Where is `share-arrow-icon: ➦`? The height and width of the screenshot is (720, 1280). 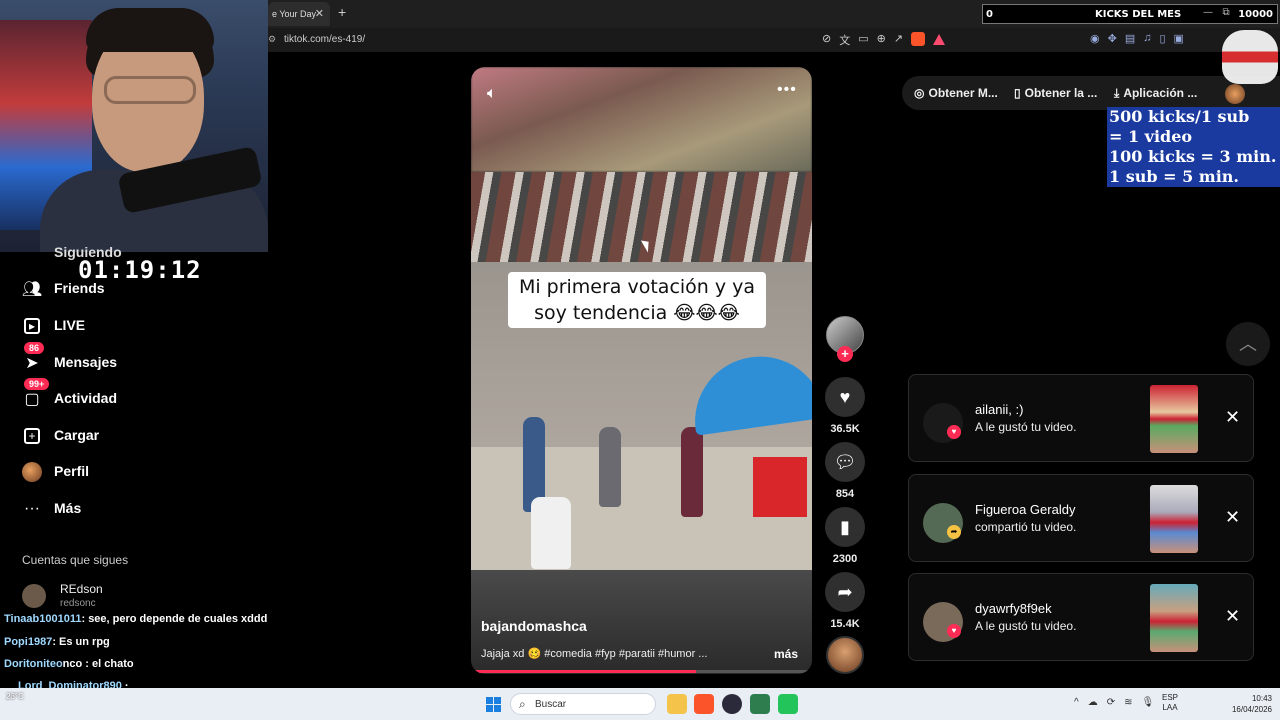
share-arrow-icon: ➦ is located at coordinates (845, 591).